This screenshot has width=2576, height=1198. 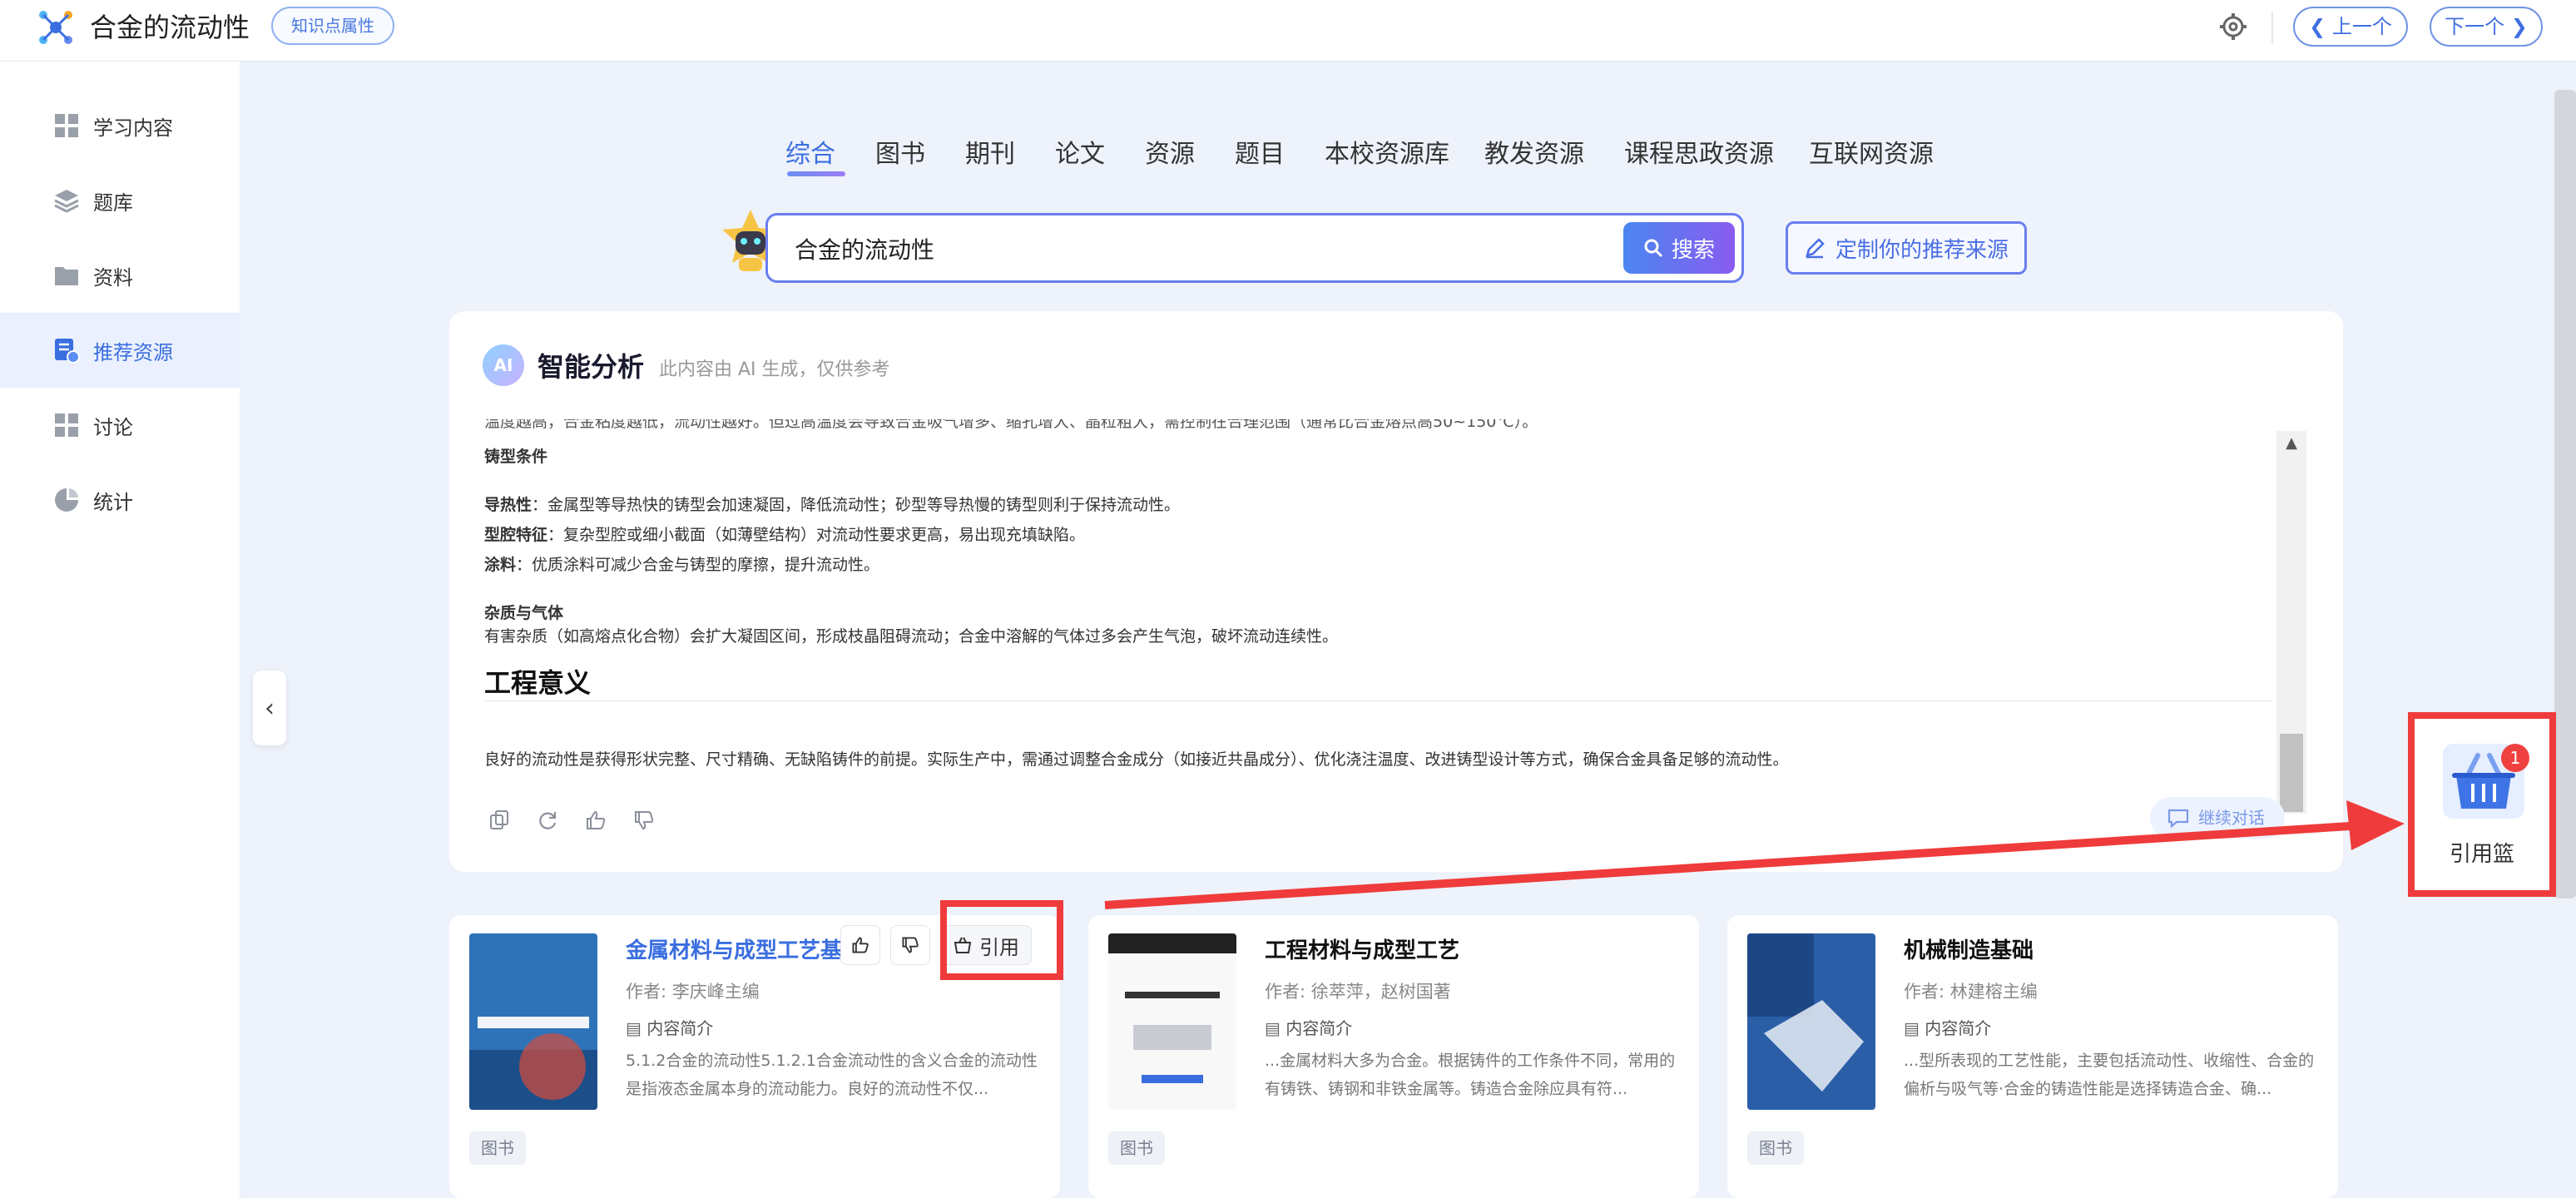 What do you see at coordinates (2291, 773) in the screenshot?
I see `ai-scrollbar-thumb` at bounding box center [2291, 773].